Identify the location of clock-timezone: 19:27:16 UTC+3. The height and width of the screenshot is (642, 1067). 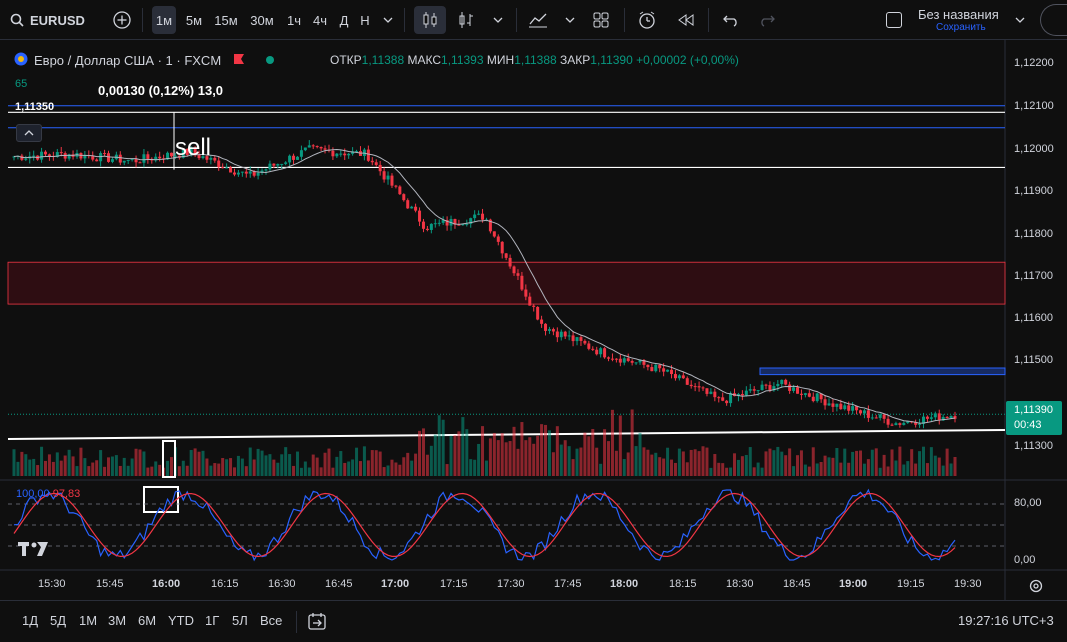
(1006, 620).